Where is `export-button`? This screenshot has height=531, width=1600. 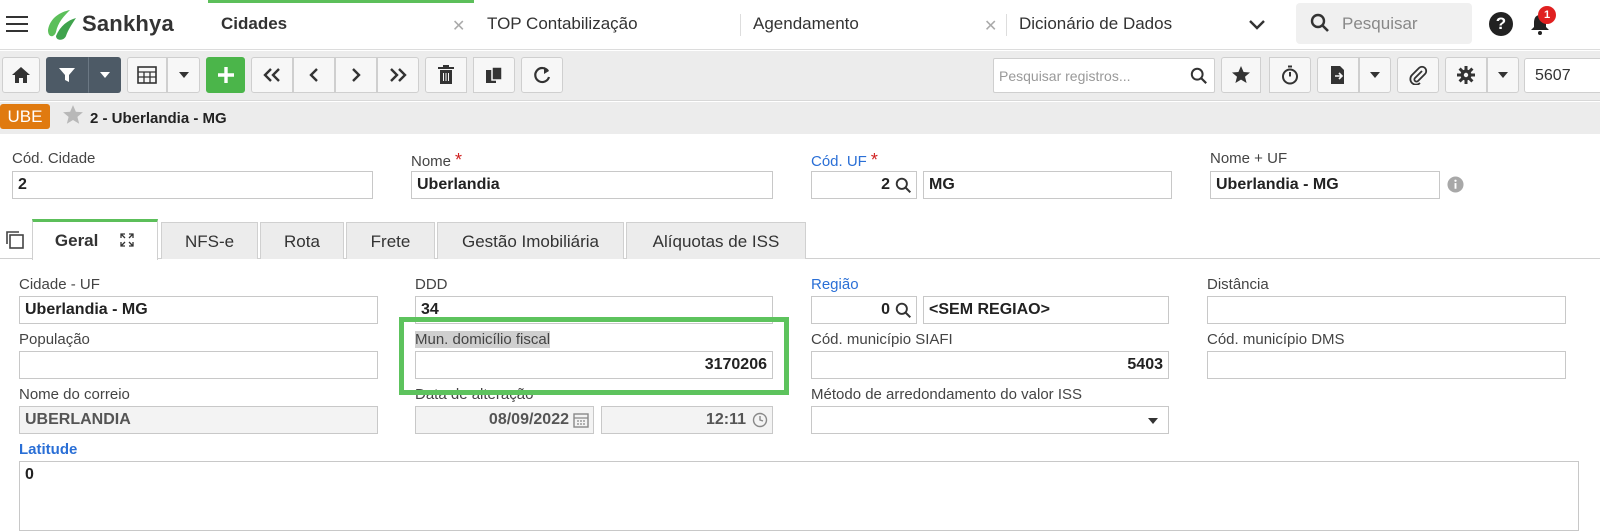
export-button is located at coordinates (1338, 75).